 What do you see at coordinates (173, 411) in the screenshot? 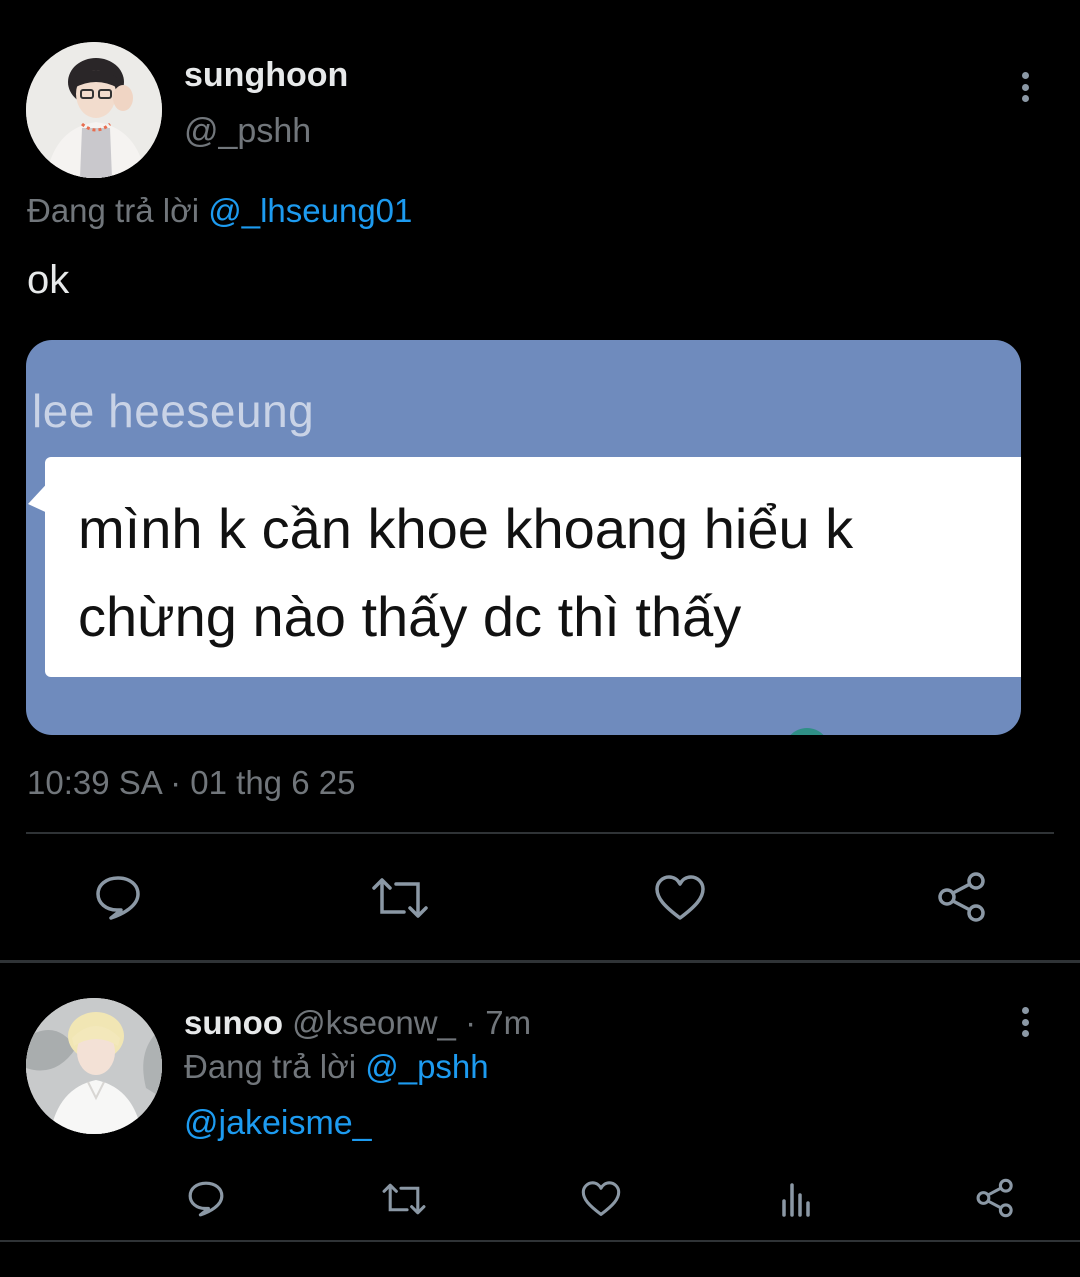
I see `media-sender-name: lee heeseung` at bounding box center [173, 411].